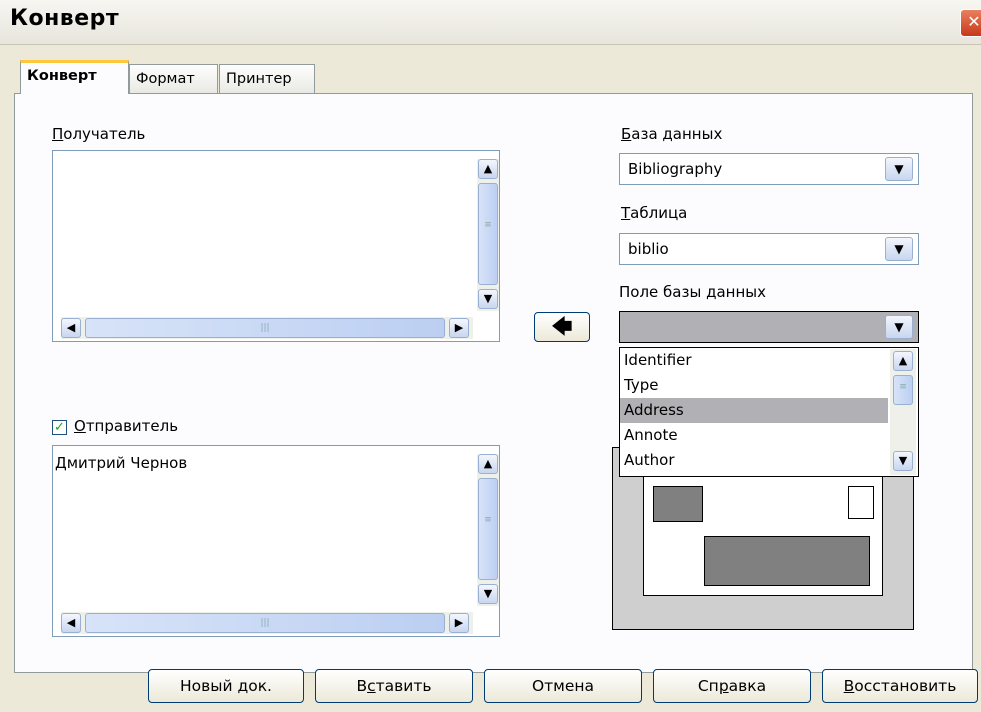 This screenshot has width=981, height=712. Describe the element at coordinates (754, 435) in the screenshot. I see `list-item: Annote` at that location.